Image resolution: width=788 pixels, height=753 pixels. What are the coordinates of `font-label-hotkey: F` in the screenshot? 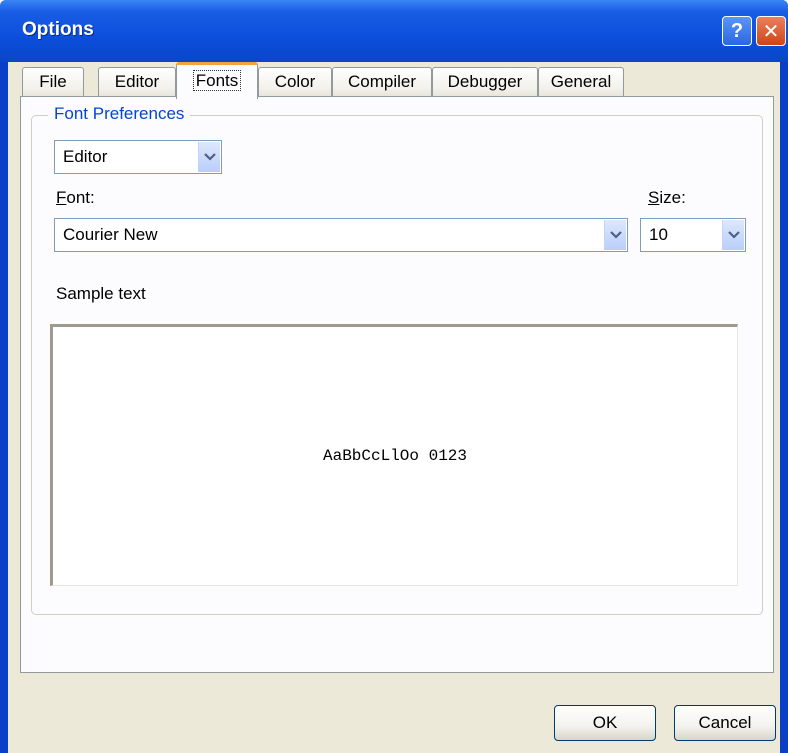 It's located at (61, 197).